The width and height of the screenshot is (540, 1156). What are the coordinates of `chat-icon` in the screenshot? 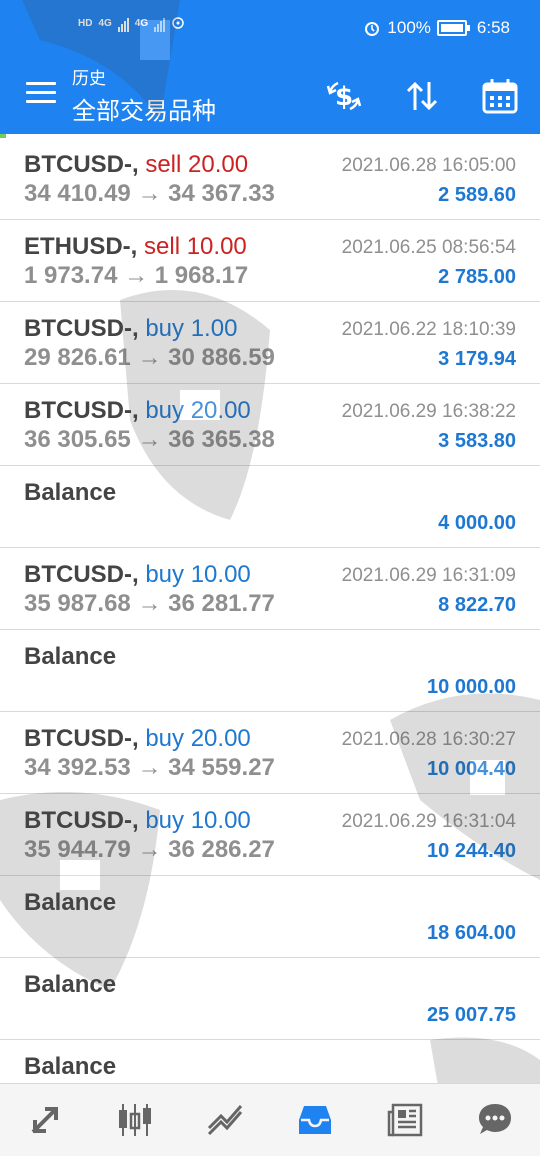 It's located at (495, 1119).